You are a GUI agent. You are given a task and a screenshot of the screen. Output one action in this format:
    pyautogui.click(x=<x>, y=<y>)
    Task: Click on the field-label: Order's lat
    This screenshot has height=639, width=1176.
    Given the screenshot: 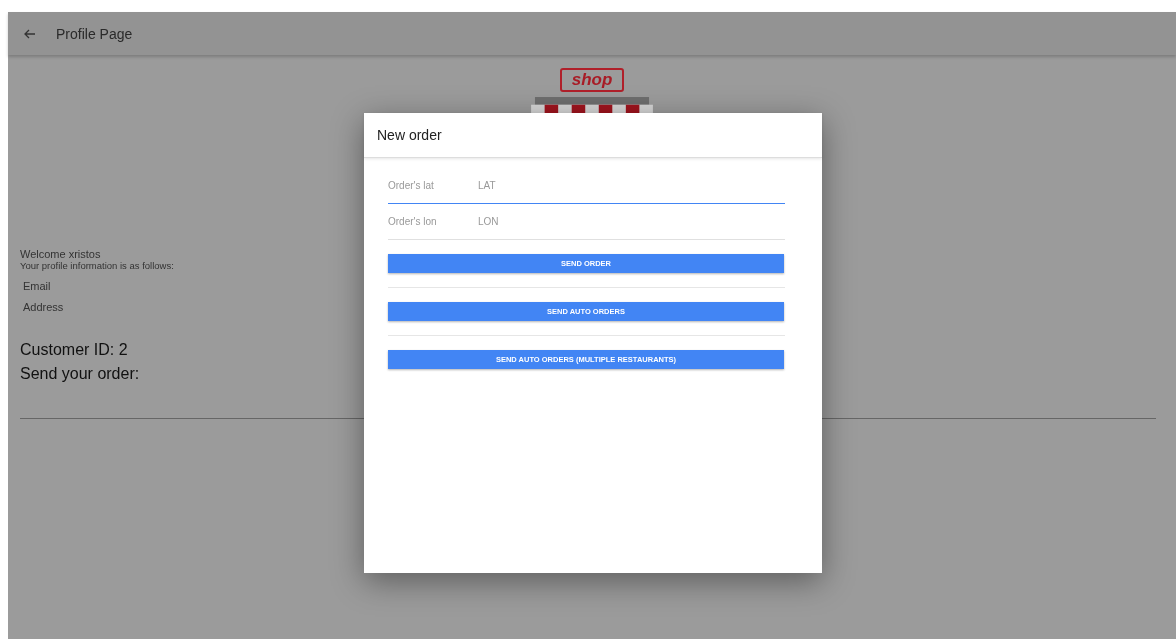 What is the action you would take?
    pyautogui.click(x=411, y=185)
    